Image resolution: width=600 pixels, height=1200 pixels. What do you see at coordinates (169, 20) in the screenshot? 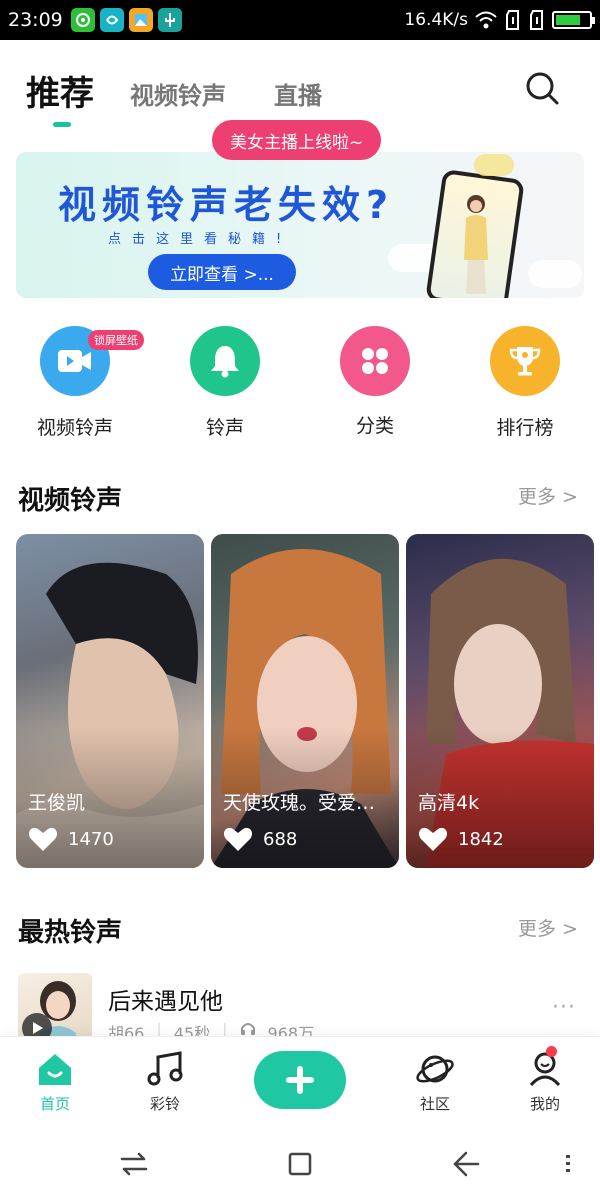
I see `usb-icon` at bounding box center [169, 20].